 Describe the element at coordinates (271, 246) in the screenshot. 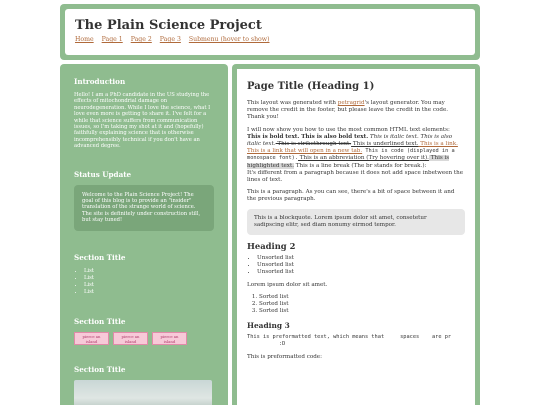

I see `heading-2: Heading 2` at that location.